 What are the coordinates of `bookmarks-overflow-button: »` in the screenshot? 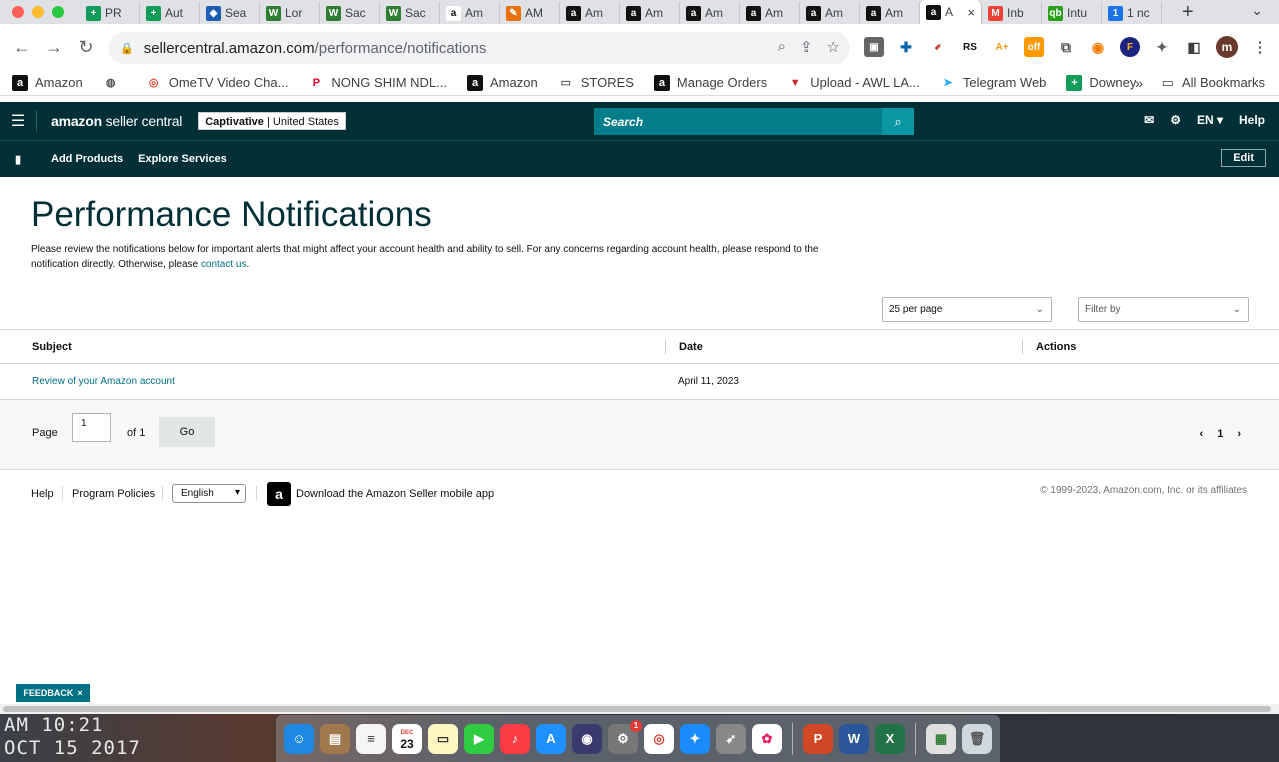 It's located at (1139, 83).